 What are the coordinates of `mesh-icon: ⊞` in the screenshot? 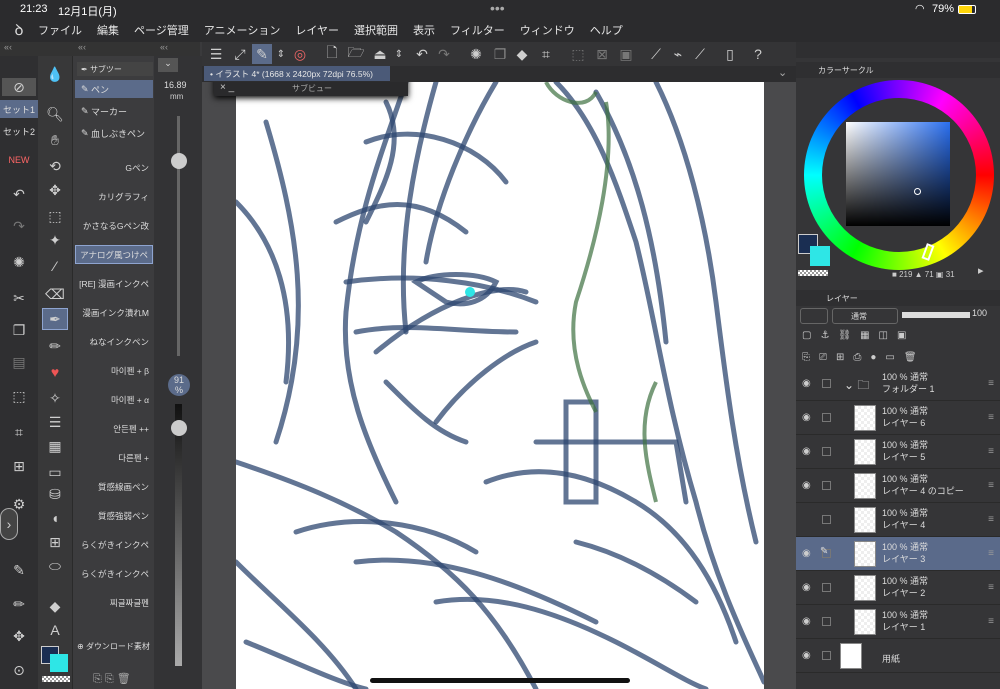 It's located at (19, 466).